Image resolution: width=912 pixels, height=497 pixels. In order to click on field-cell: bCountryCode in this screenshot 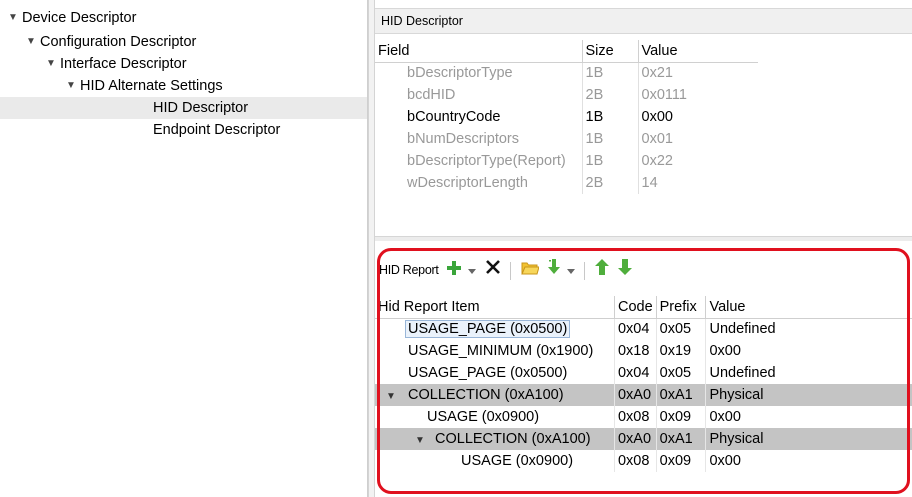, I will do `click(479, 117)`.